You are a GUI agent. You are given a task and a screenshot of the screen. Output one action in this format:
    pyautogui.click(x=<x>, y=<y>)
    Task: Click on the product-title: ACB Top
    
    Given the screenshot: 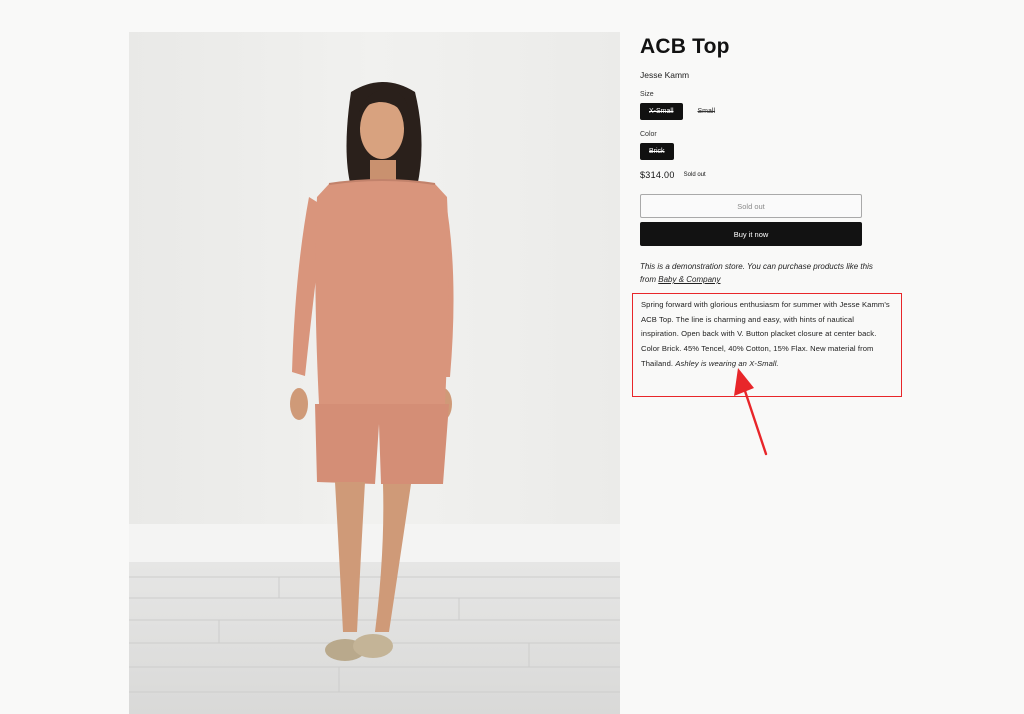 What is the action you would take?
    pyautogui.click(x=685, y=46)
    